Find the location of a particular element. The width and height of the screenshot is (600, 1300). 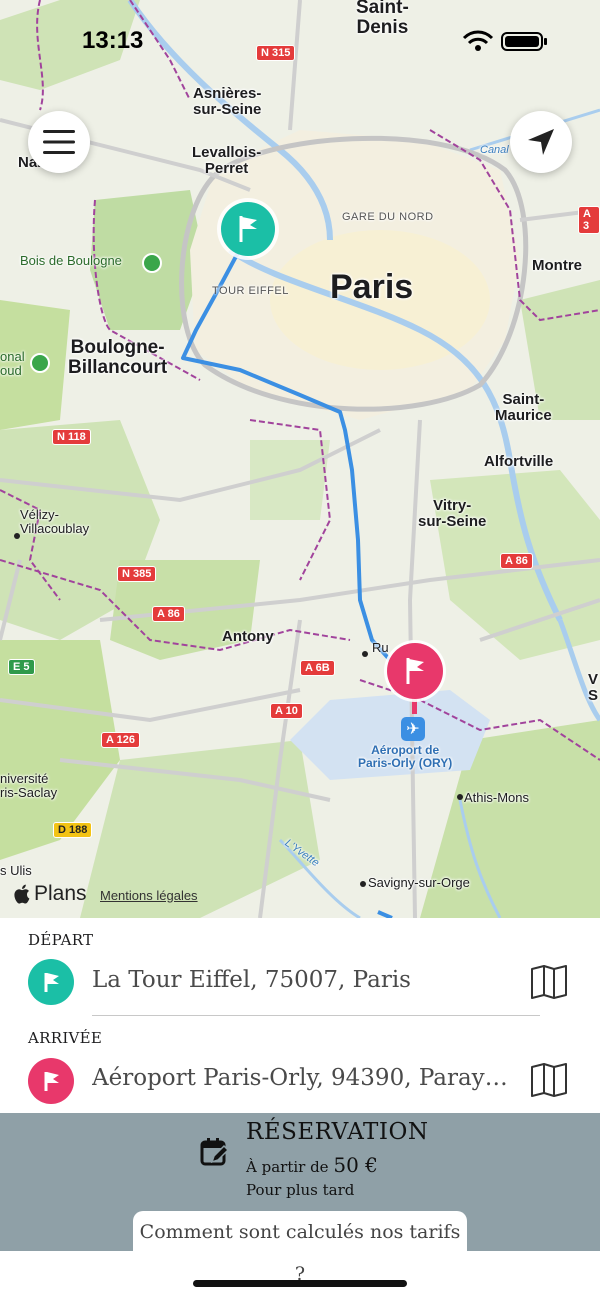

place-tour-eiffel: TOUR EIFFEL is located at coordinates (250, 291).